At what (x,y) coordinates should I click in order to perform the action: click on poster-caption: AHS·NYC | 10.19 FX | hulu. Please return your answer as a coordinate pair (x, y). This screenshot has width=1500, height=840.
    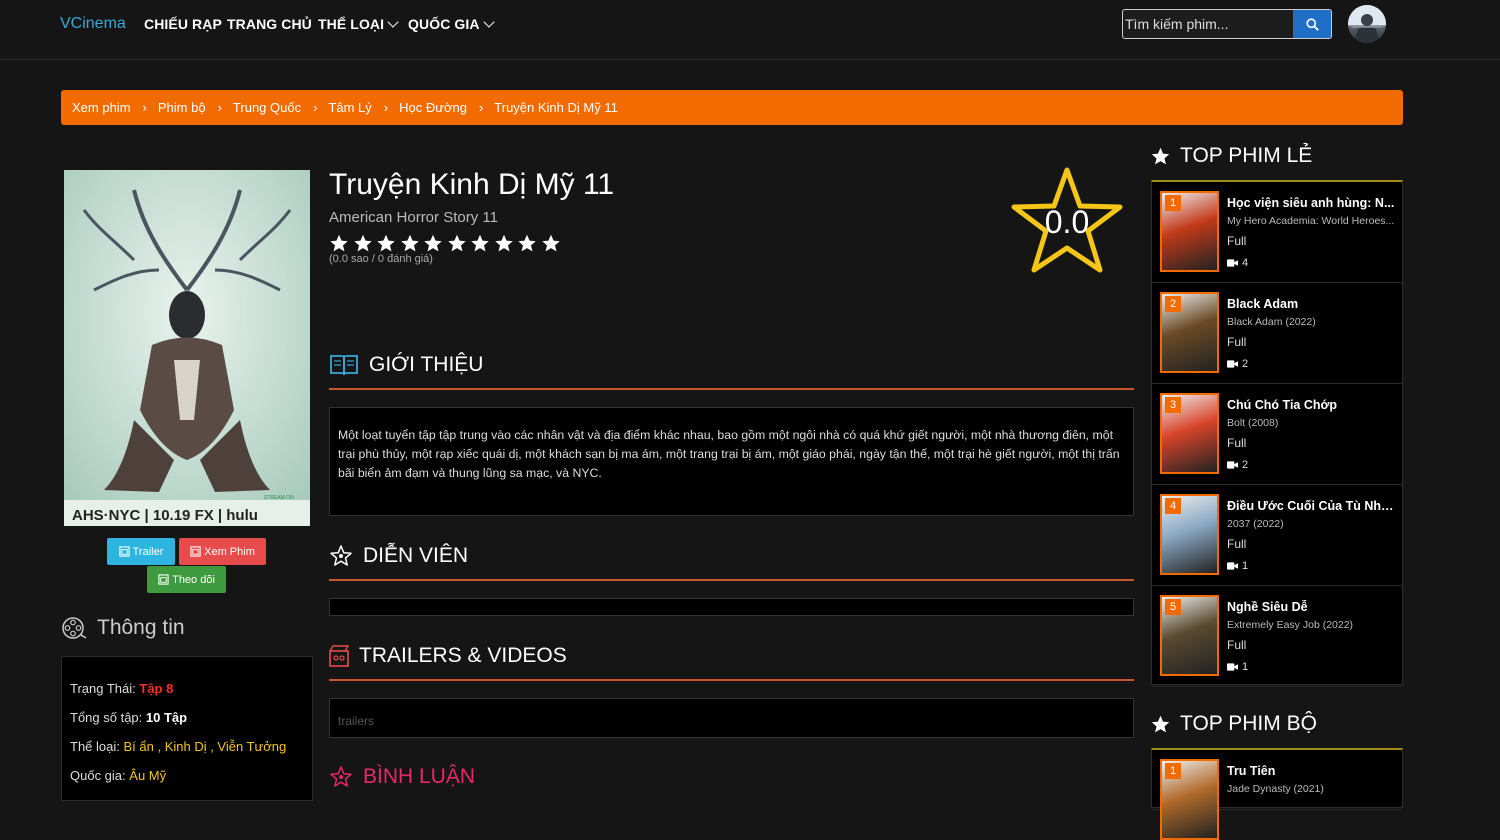
    Looking at the image, I should click on (165, 515).